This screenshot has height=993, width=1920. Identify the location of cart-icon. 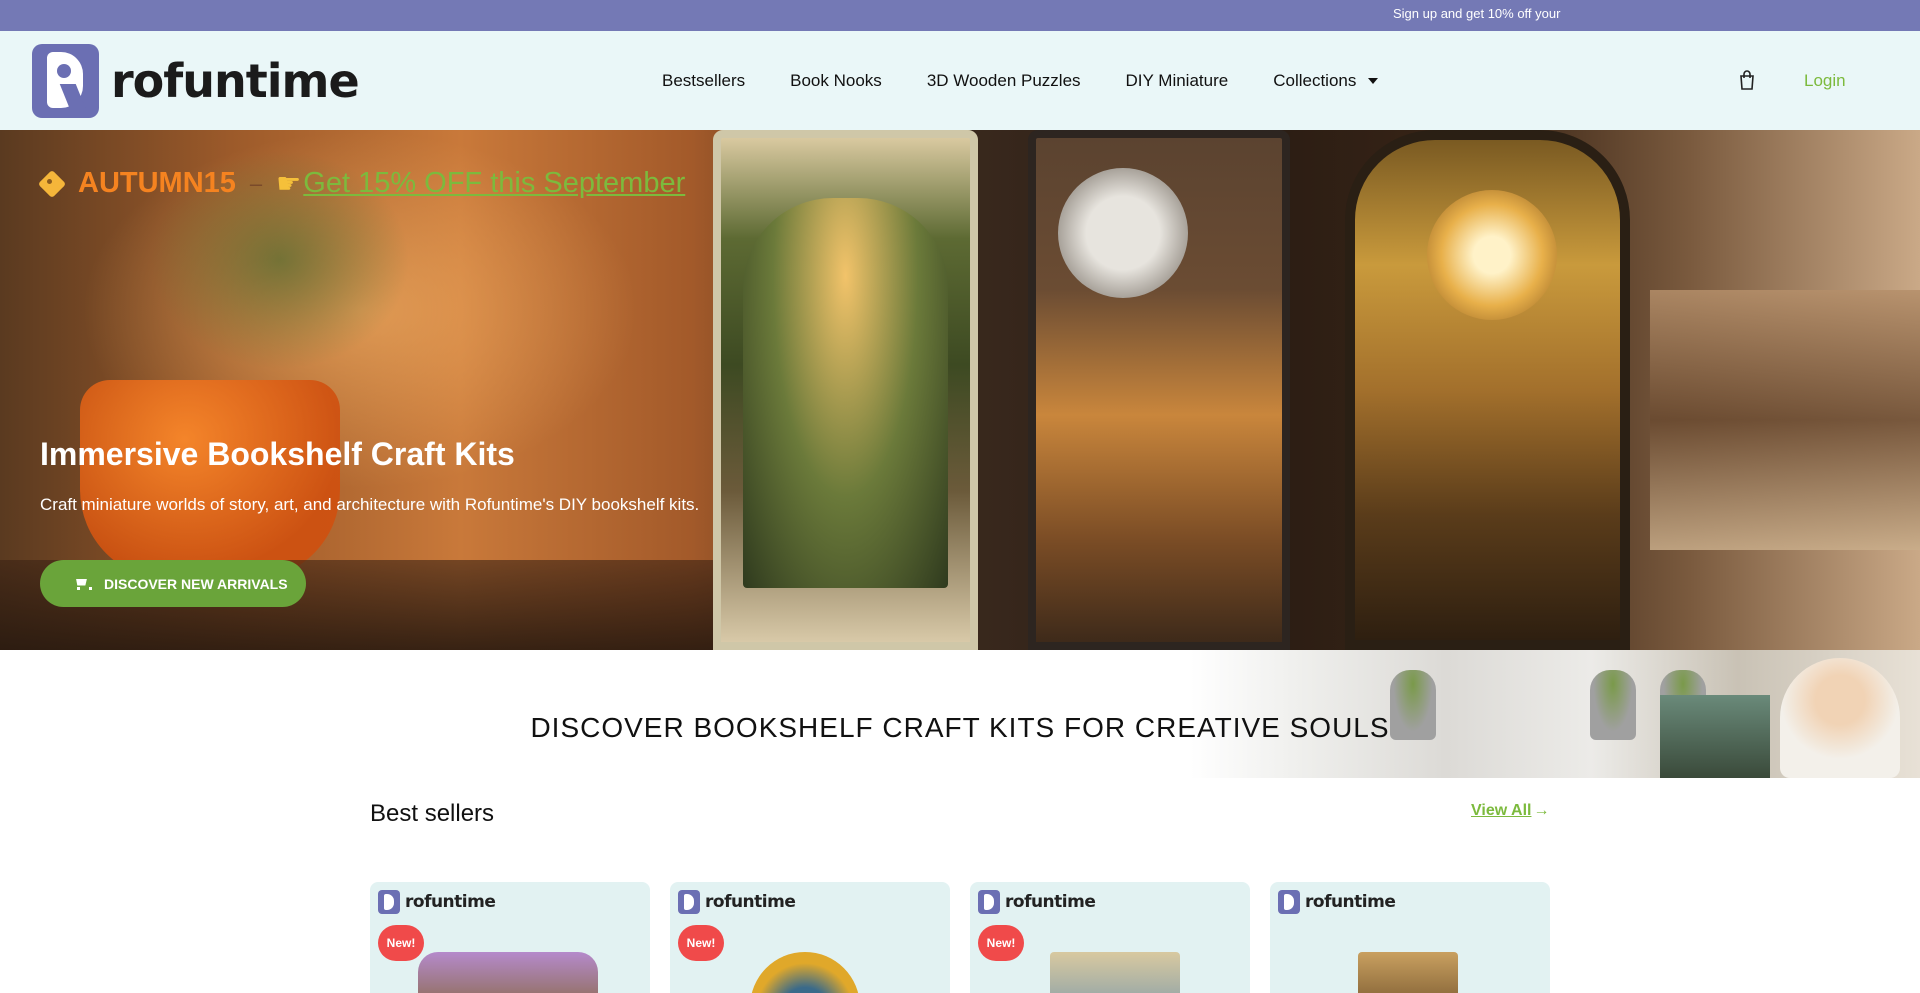
(83, 584).